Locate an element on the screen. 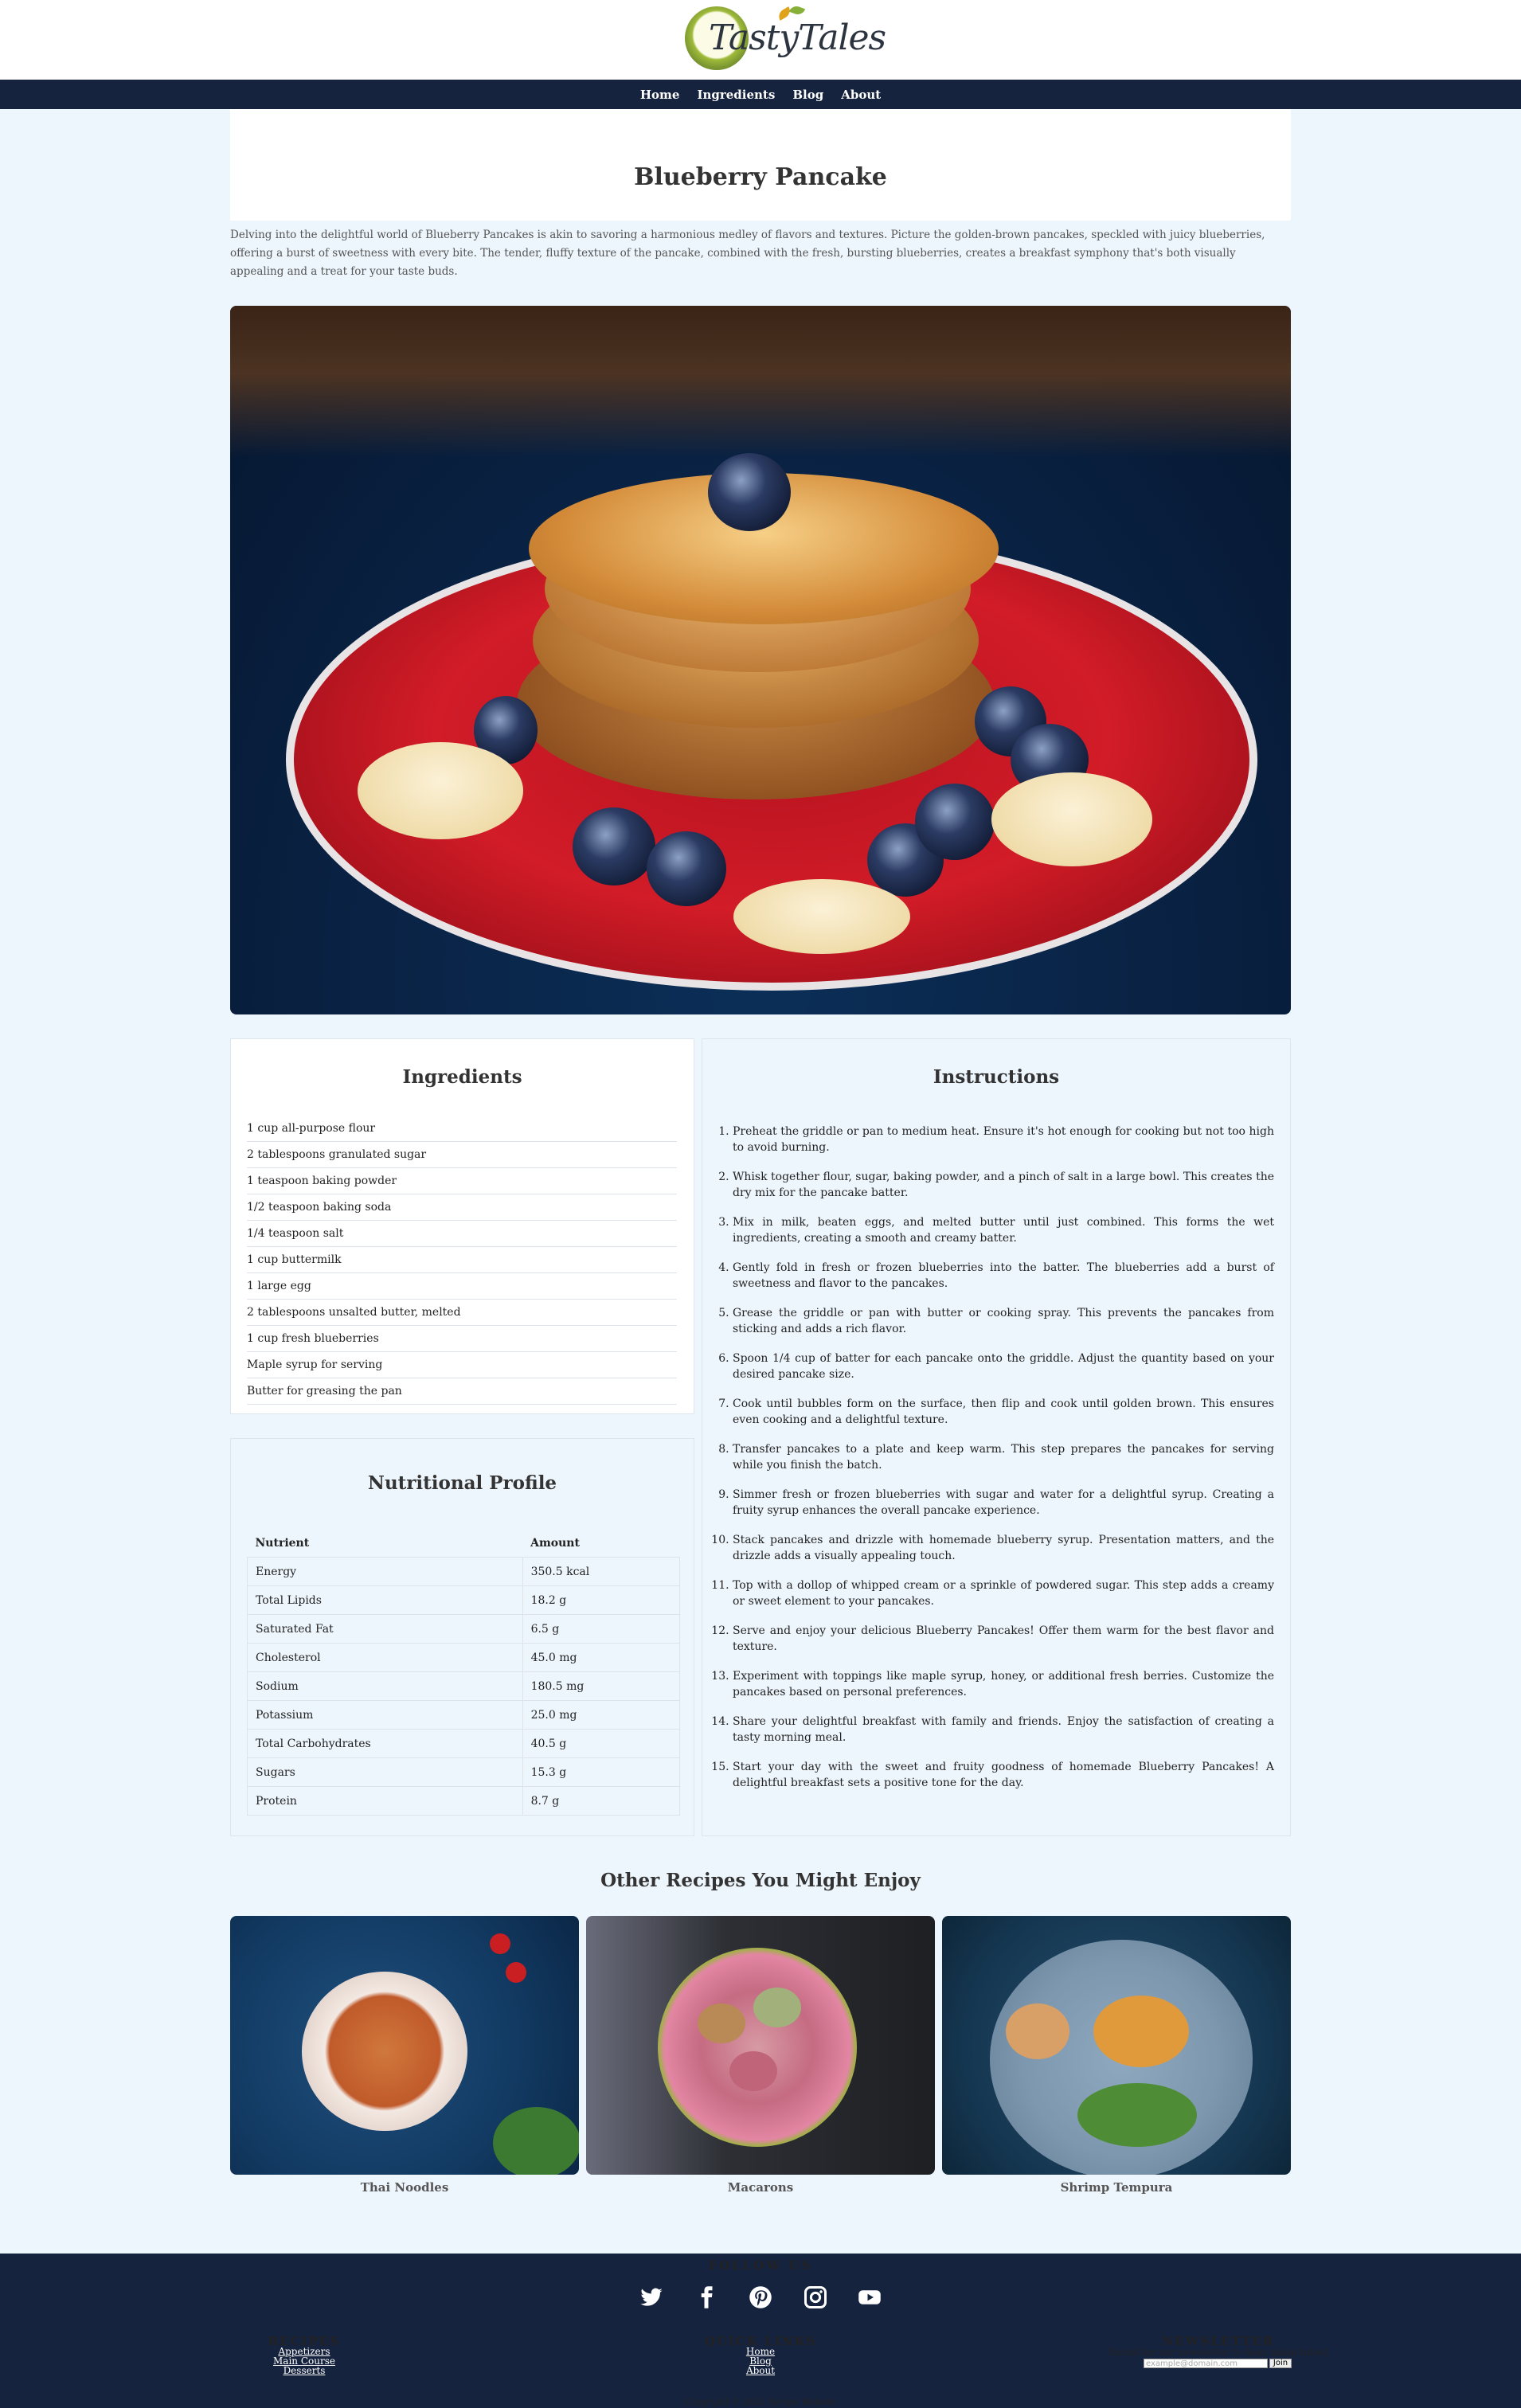 The height and width of the screenshot is (2408, 1521). nutrient-amount: 180.5 mg is located at coordinates (601, 1686).